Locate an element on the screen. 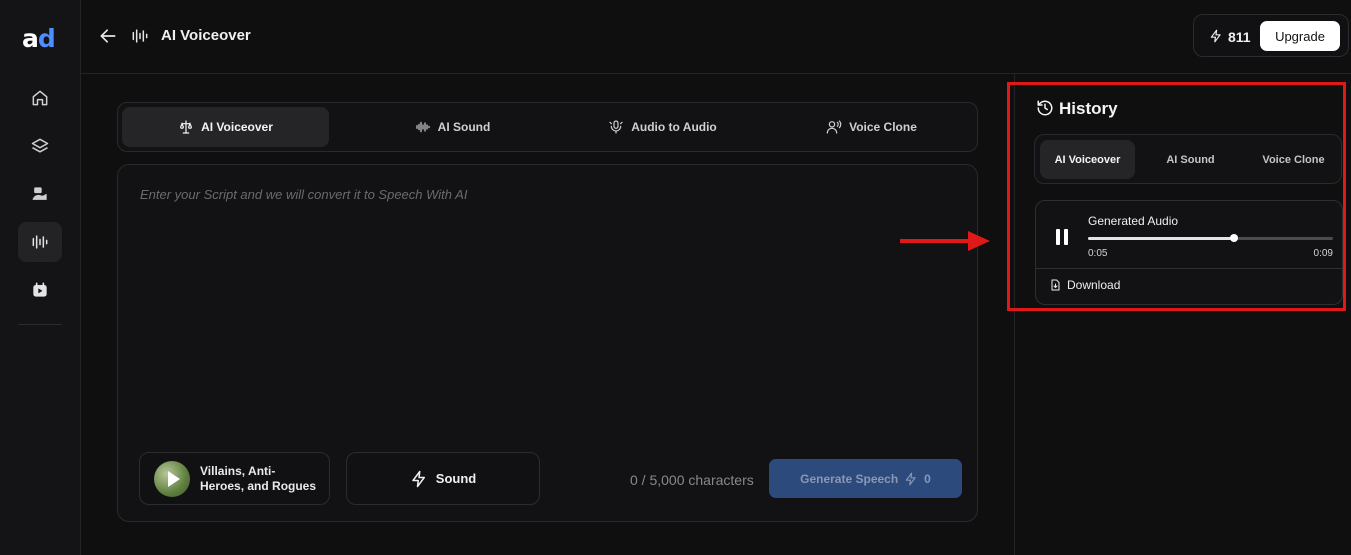 Image resolution: width=1351 pixels, height=555 pixels. logo-letter-a: a is located at coordinates (30, 38).